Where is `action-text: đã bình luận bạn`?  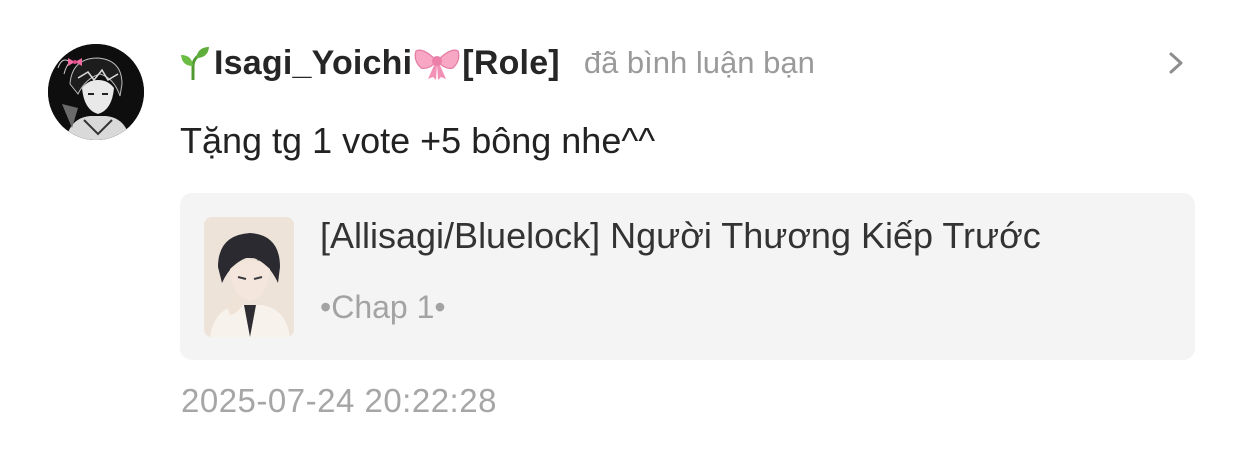
action-text: đã bình luận bạn is located at coordinates (699, 62).